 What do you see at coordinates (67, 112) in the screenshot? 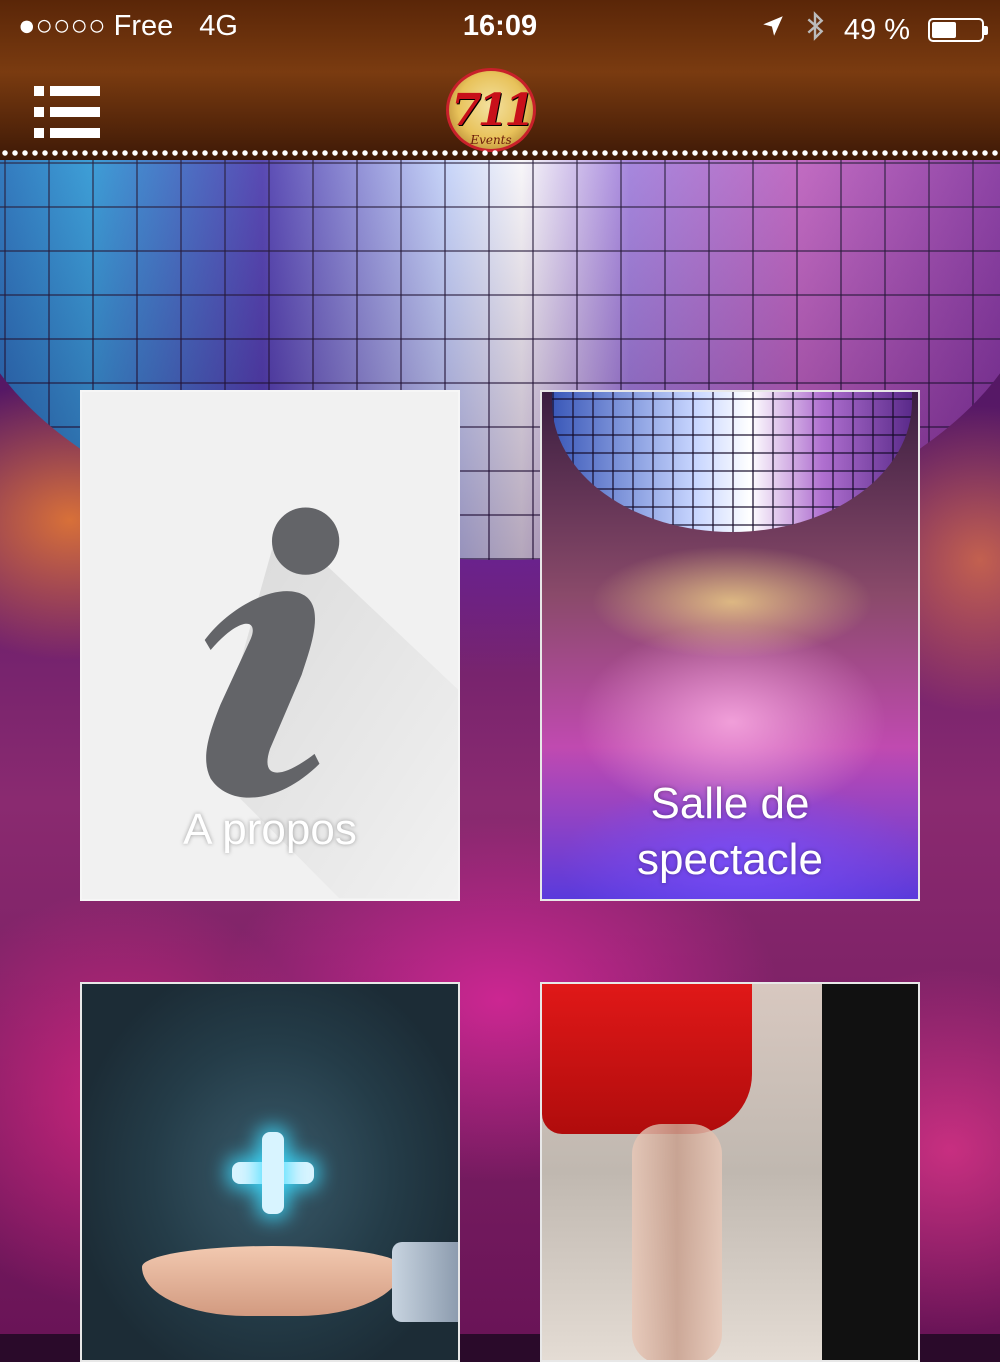
I see `hamburger-menu-icon` at bounding box center [67, 112].